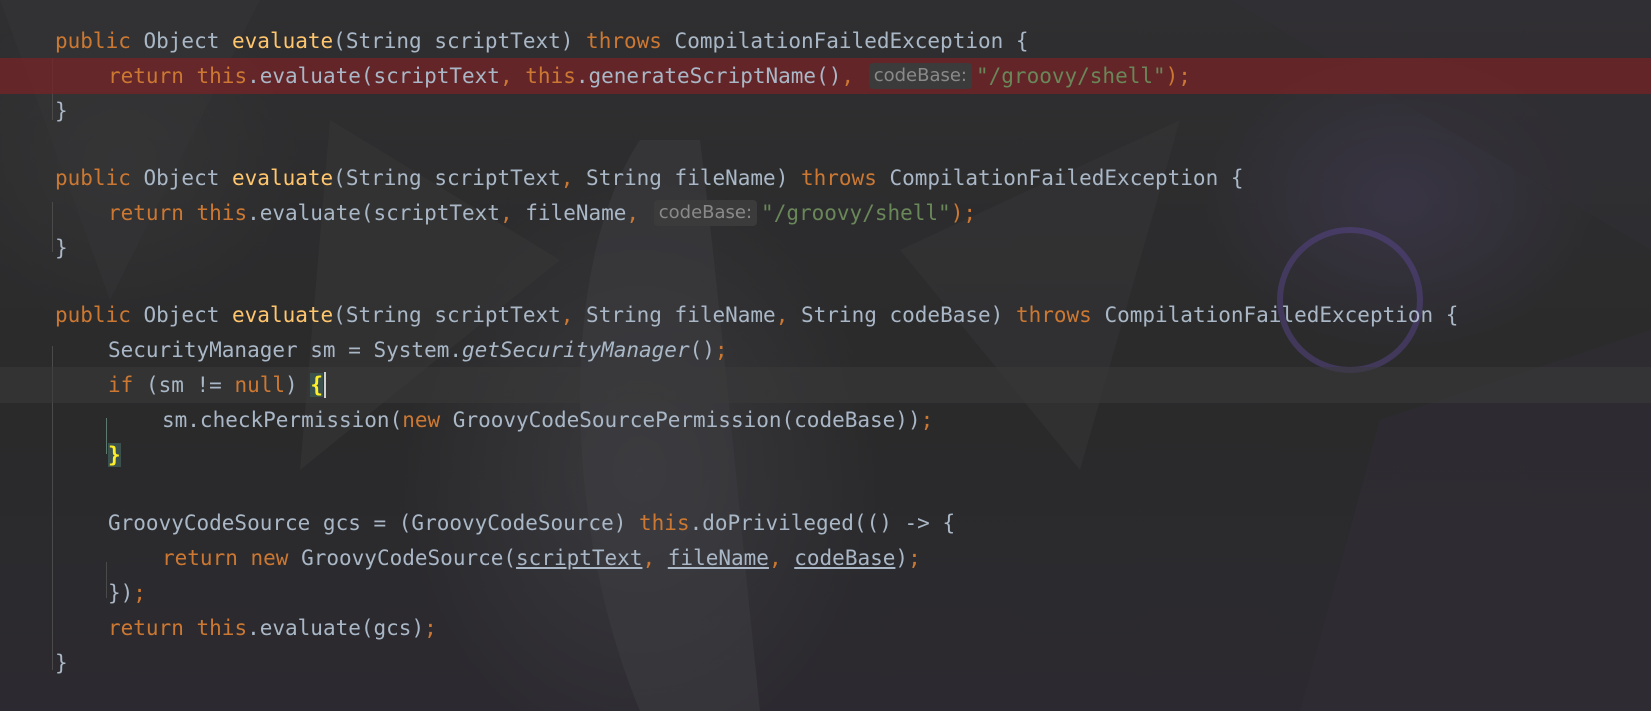  What do you see at coordinates (825, 593) in the screenshot?
I see `code-line: });` at bounding box center [825, 593].